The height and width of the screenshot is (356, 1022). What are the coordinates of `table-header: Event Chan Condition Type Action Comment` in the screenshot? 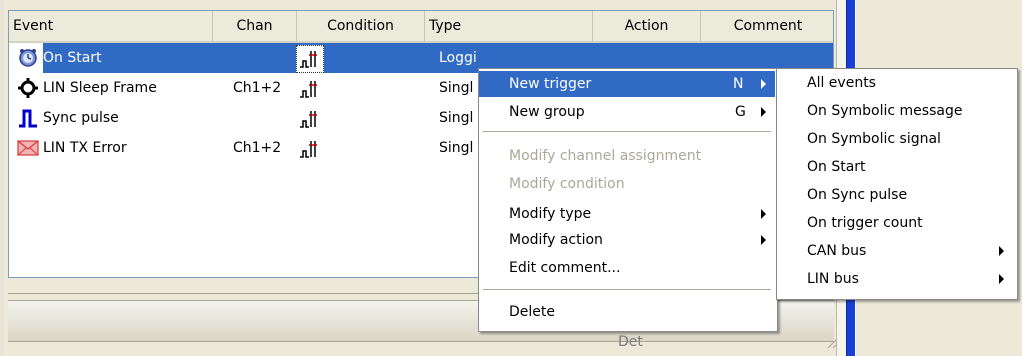 It's located at (421, 27).